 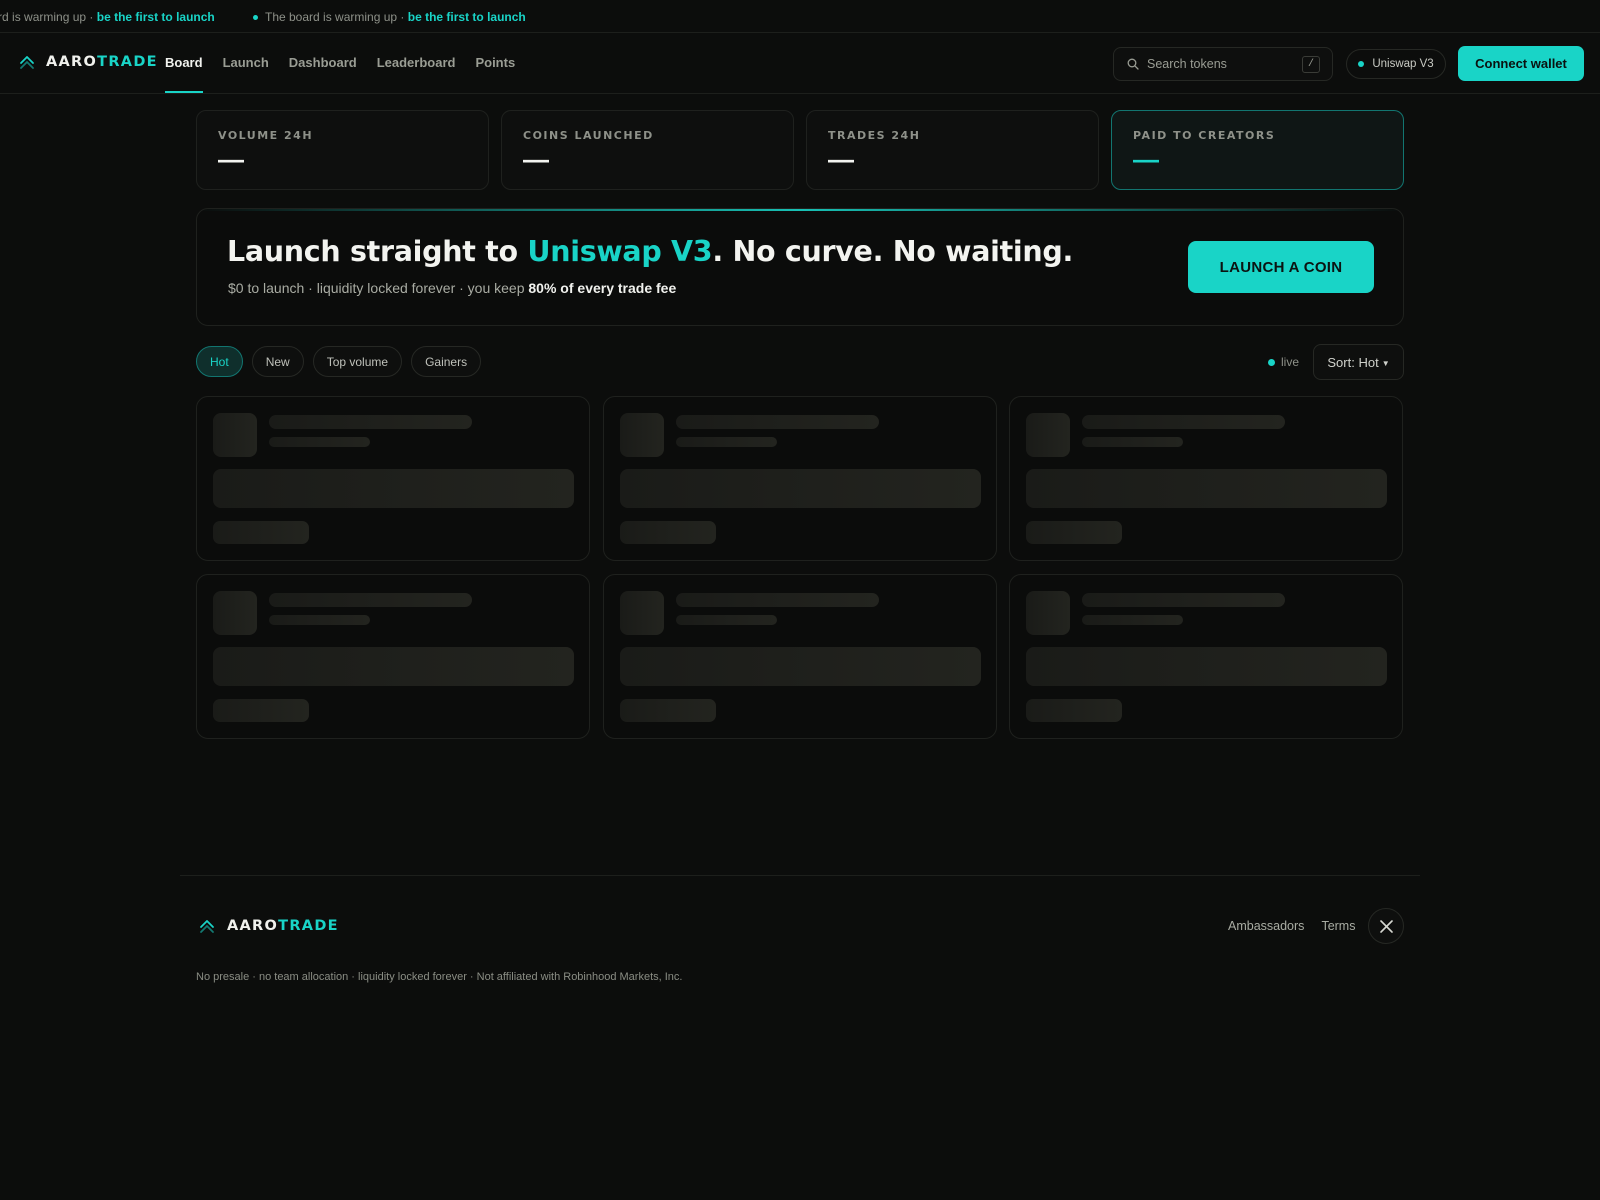 I want to click on stat-coins-launched: COINS LAUNCHED —, so click(x=647, y=150).